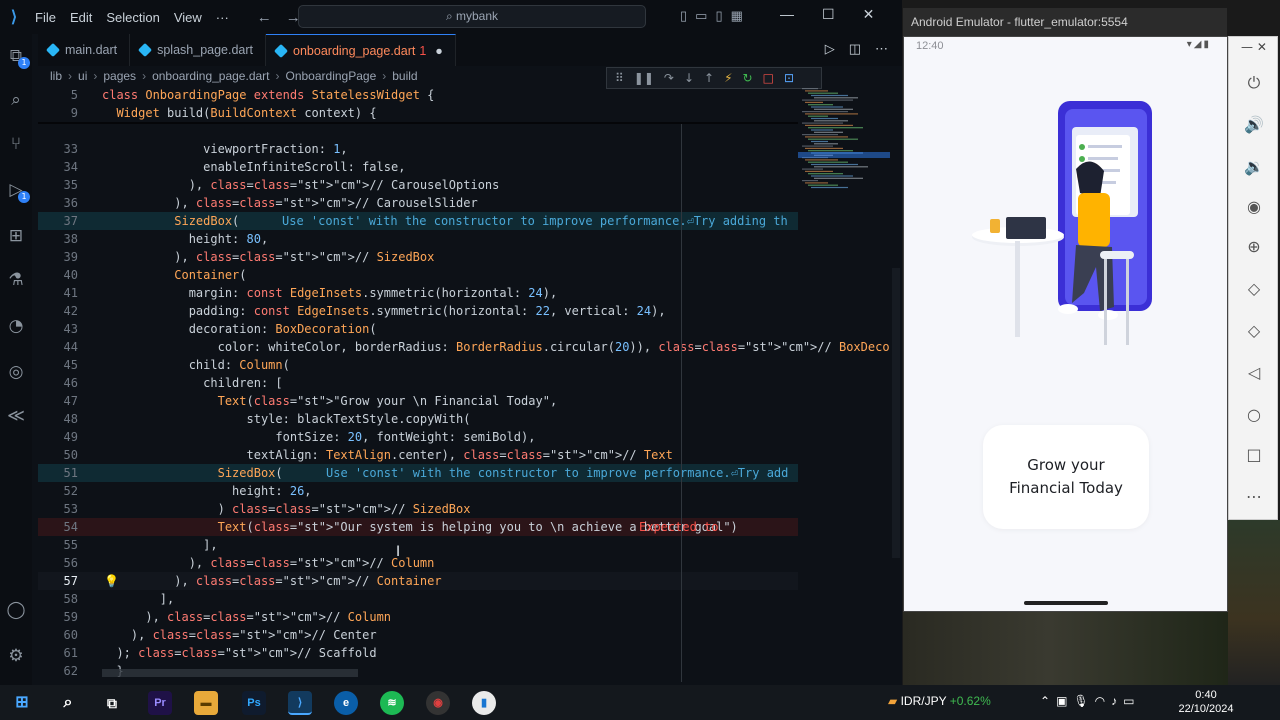 The image size is (1280, 720). What do you see at coordinates (392, 703) in the screenshot?
I see `spotify-icon: ≋` at bounding box center [392, 703].